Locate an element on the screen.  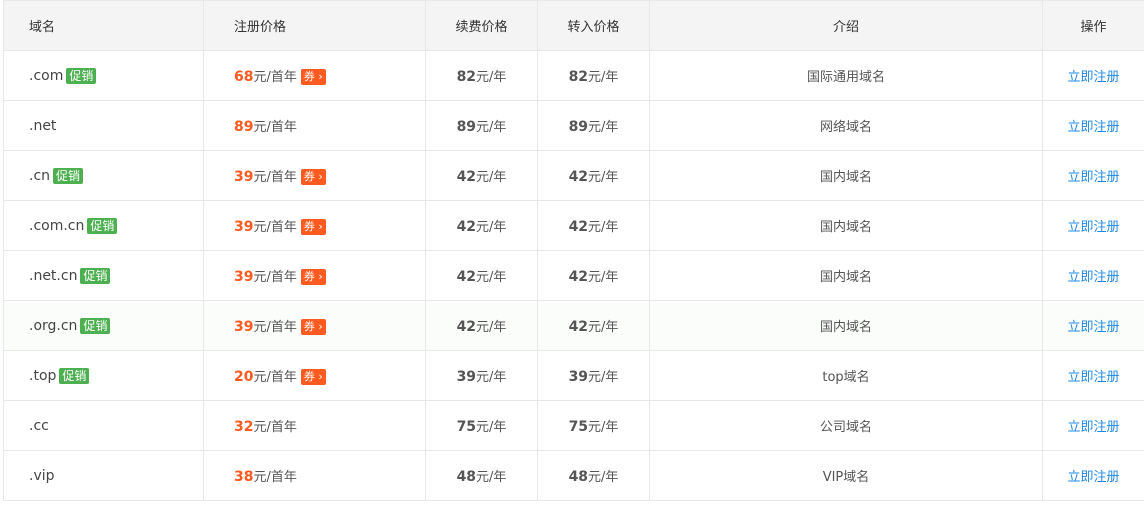
table-row: .net 89元/首年 89元/年 89元/年 网络域名 立即注册 is located at coordinates (573, 125).